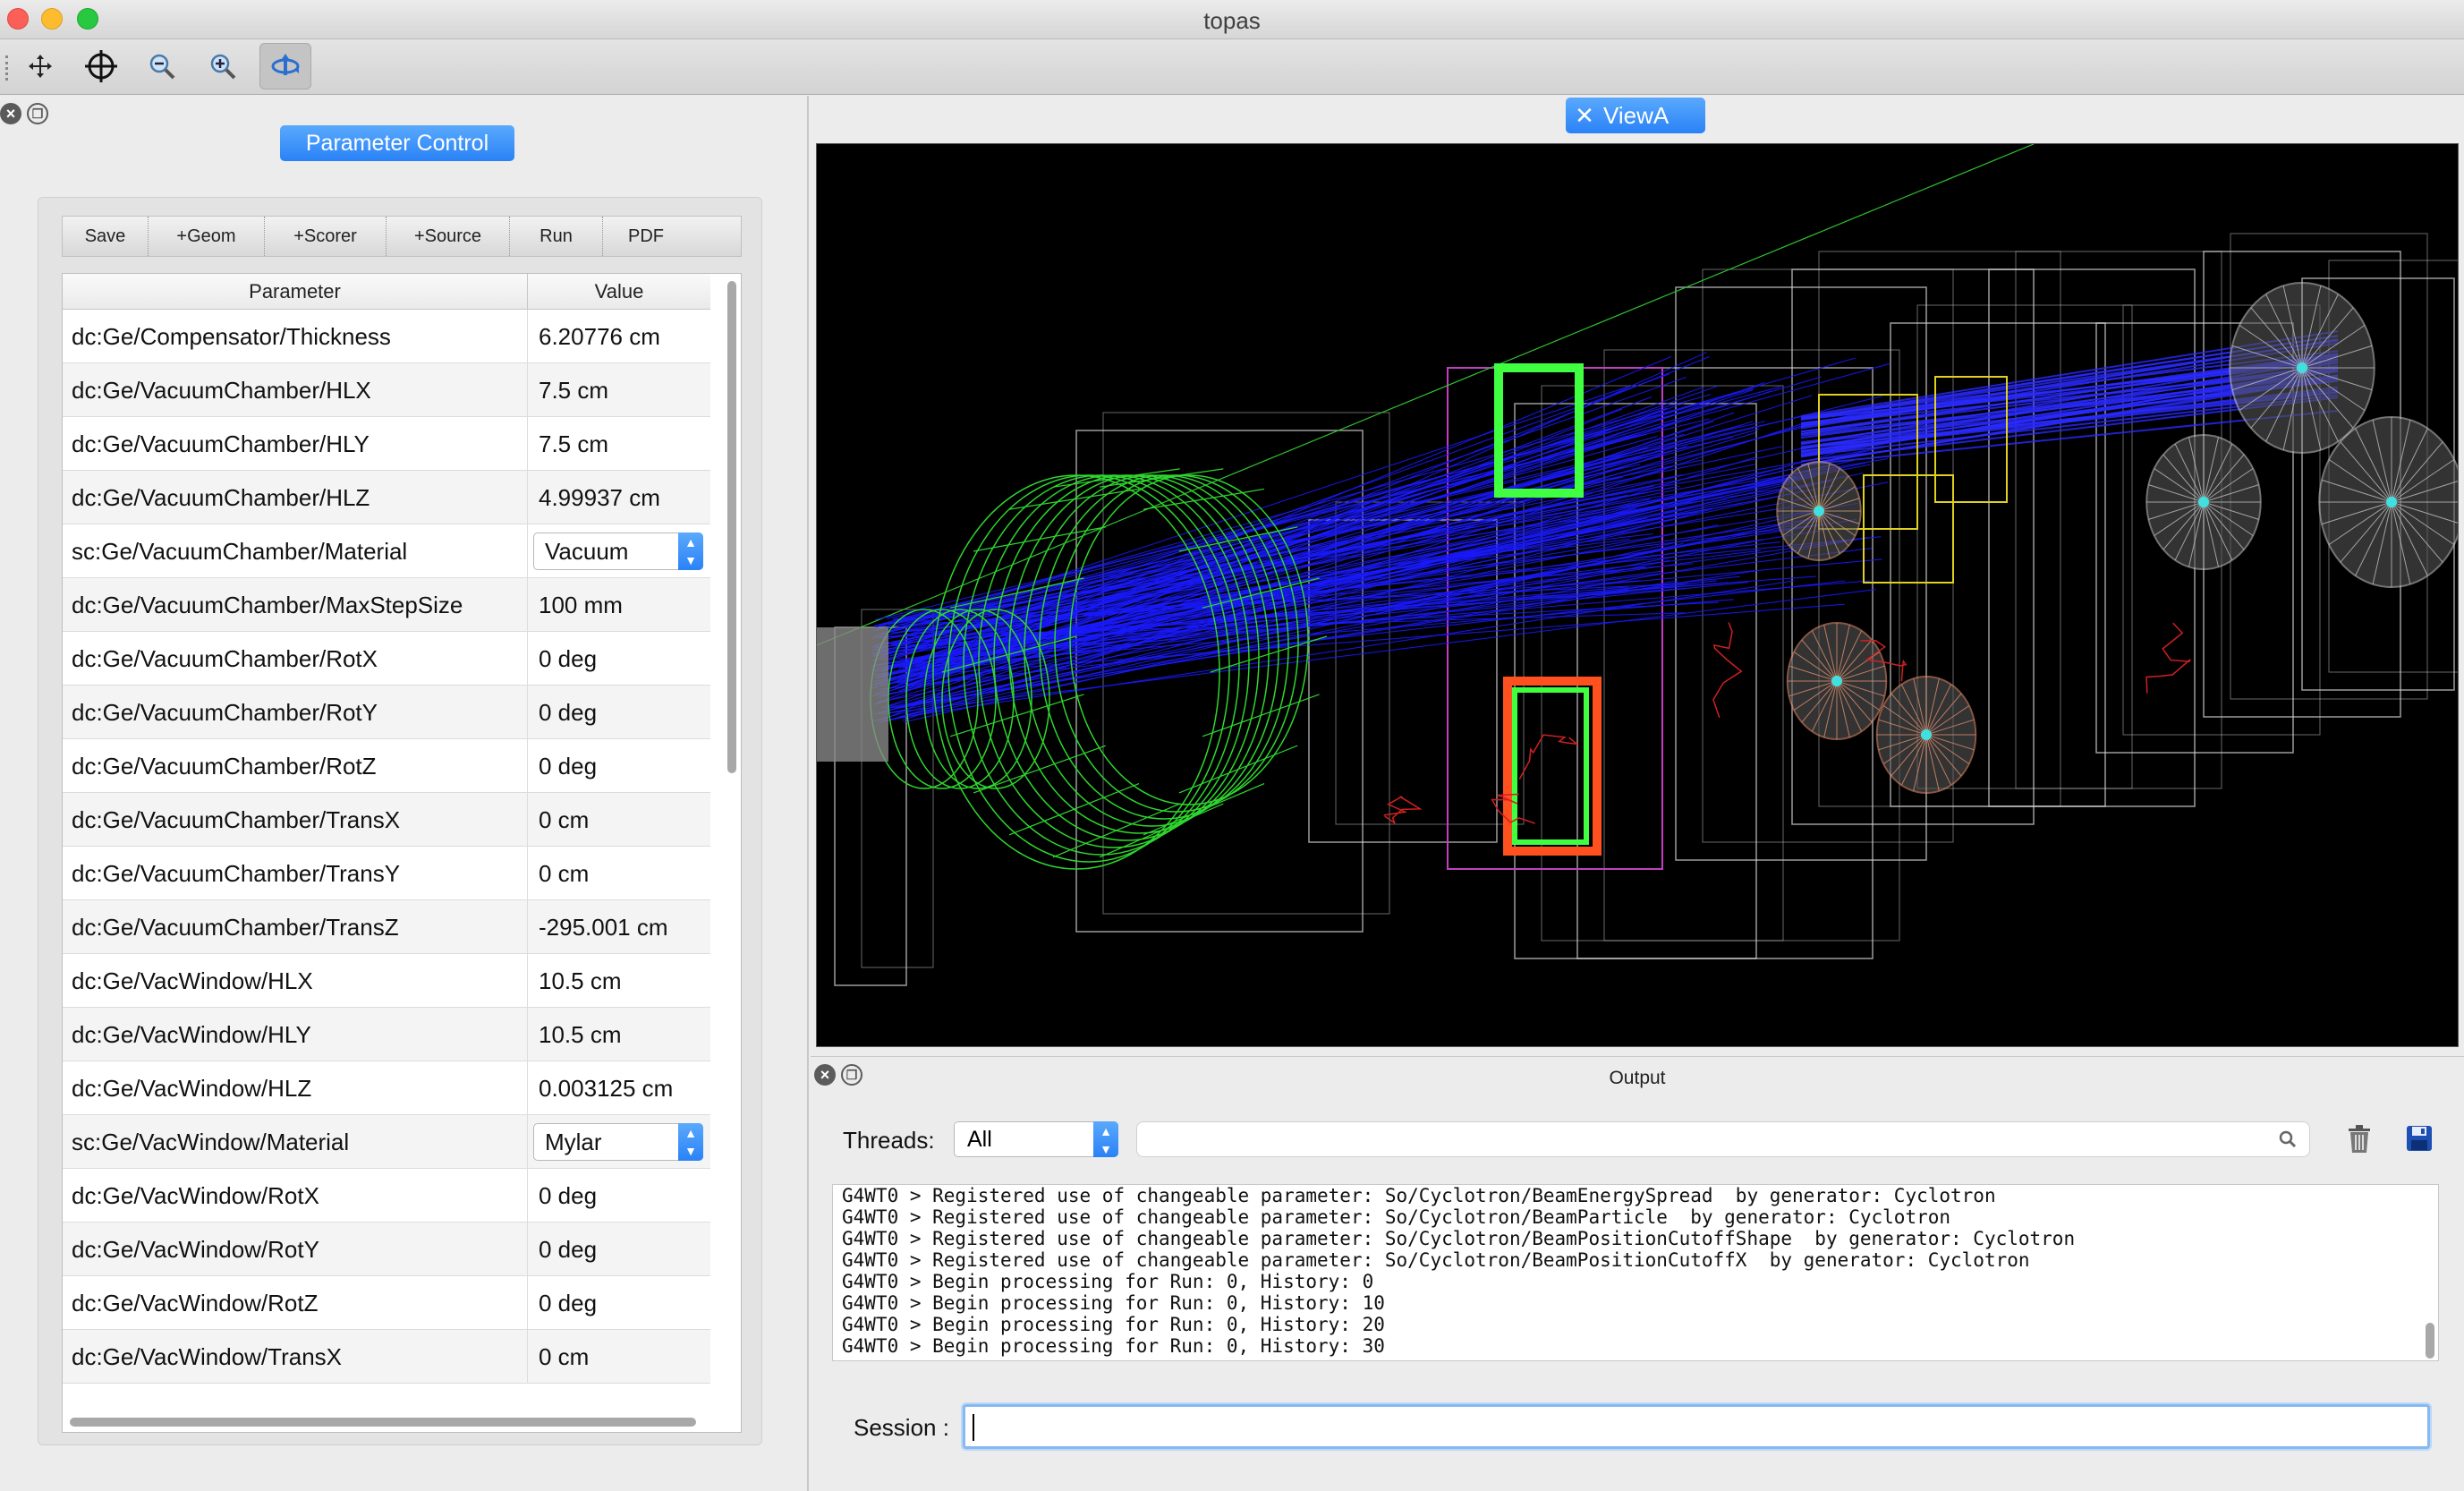 The image size is (2464, 1491). What do you see at coordinates (387, 1142) in the screenshot?
I see `table-row: sc:Ge/VacWindow/Material Mylar ▲ ▼` at bounding box center [387, 1142].